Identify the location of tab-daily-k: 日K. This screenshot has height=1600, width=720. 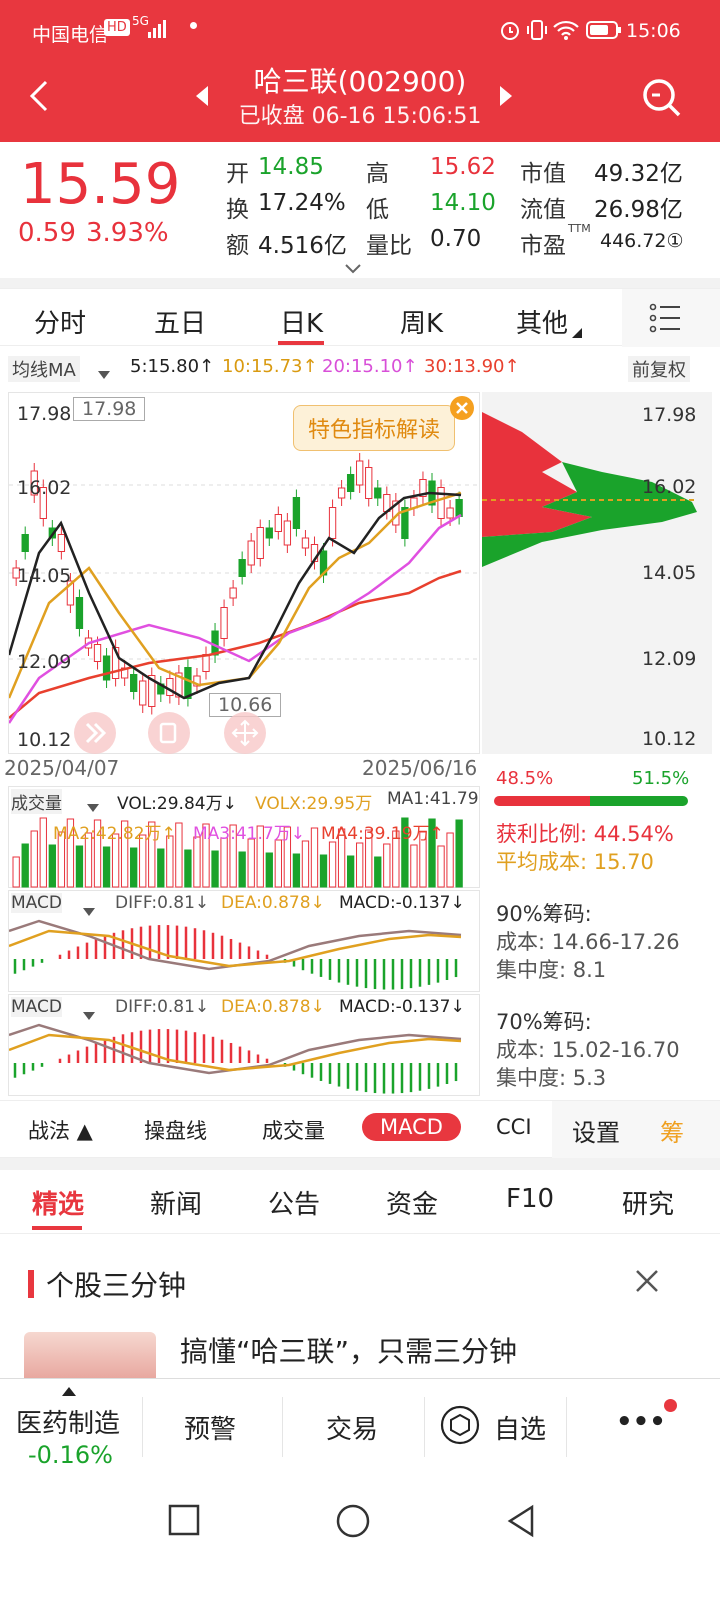
(301, 321).